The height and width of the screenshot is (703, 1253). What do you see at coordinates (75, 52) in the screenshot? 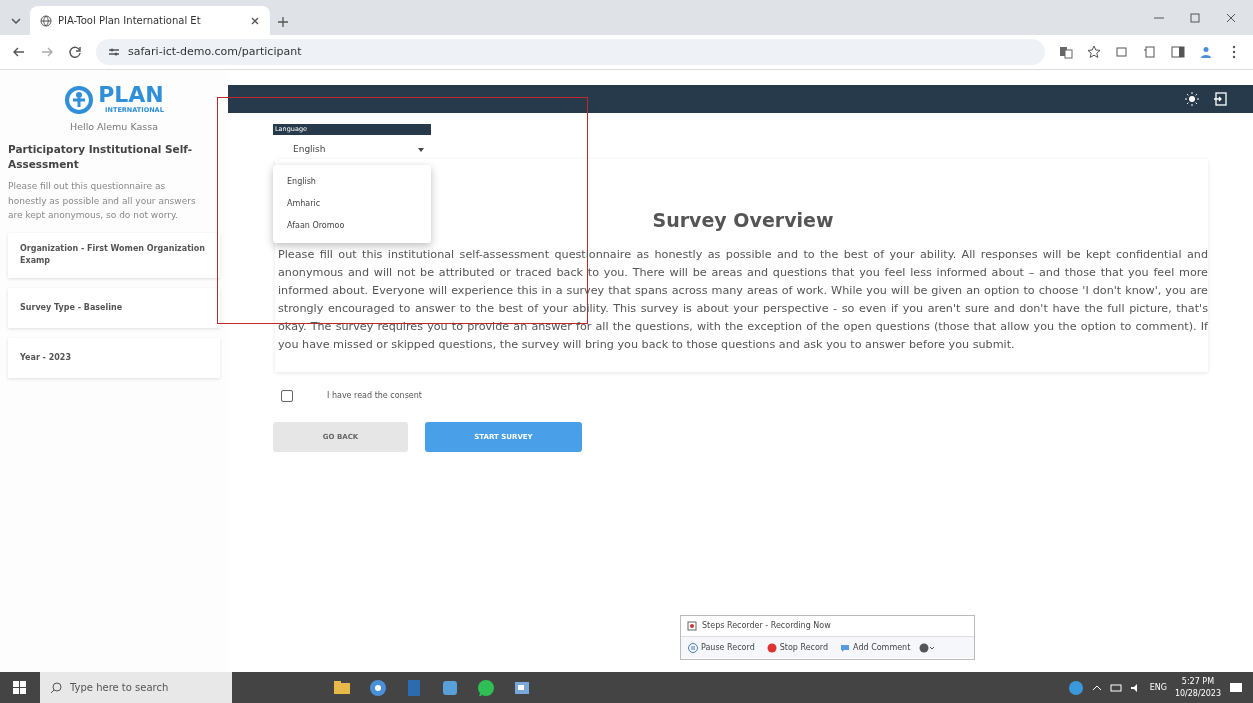
I see `reload-icon` at bounding box center [75, 52].